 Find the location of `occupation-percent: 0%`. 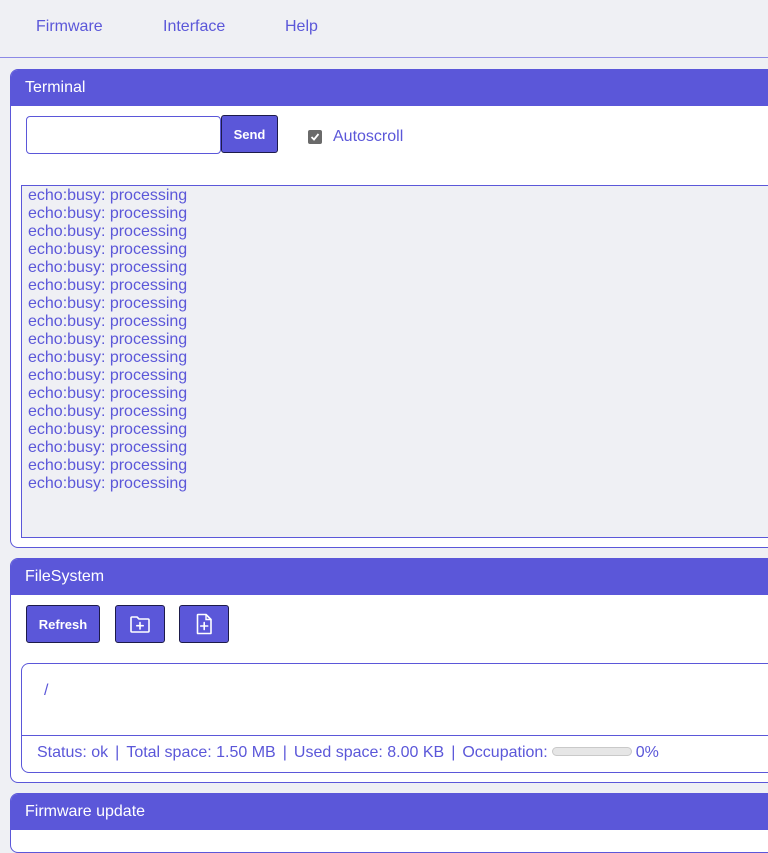

occupation-percent: 0% is located at coordinates (647, 752).